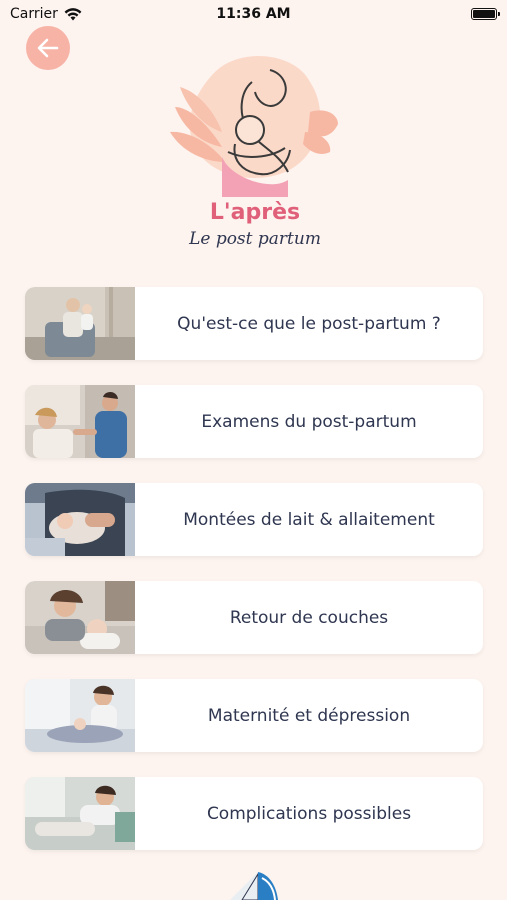 The image size is (507, 900). Describe the element at coordinates (80, 617) in the screenshot. I see `mother-resting-with-baby-image` at that location.